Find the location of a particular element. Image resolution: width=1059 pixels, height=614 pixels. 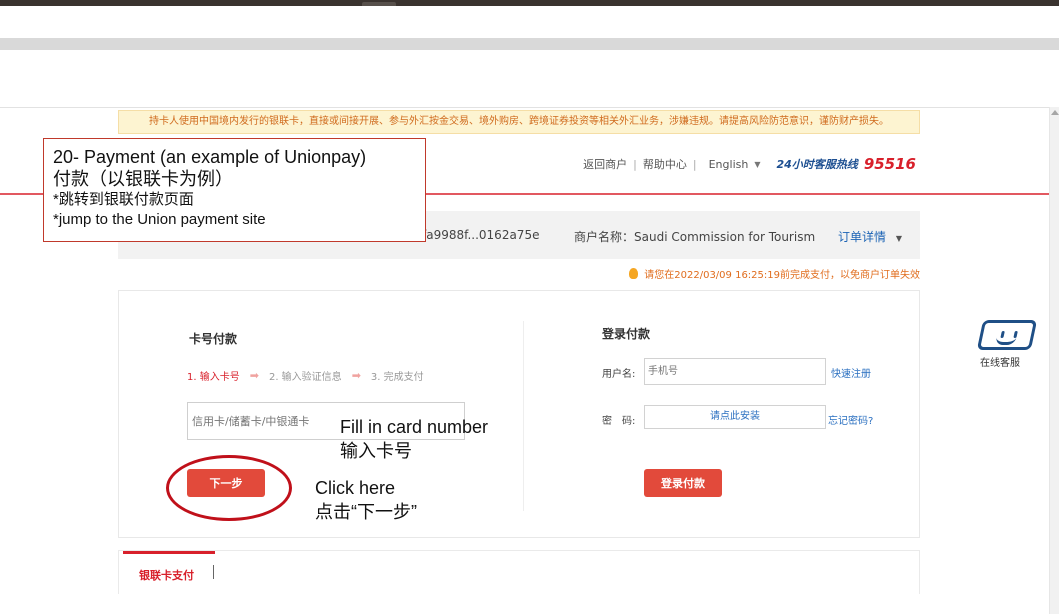

caret-down-icon: ▼ is located at coordinates (898, 238).